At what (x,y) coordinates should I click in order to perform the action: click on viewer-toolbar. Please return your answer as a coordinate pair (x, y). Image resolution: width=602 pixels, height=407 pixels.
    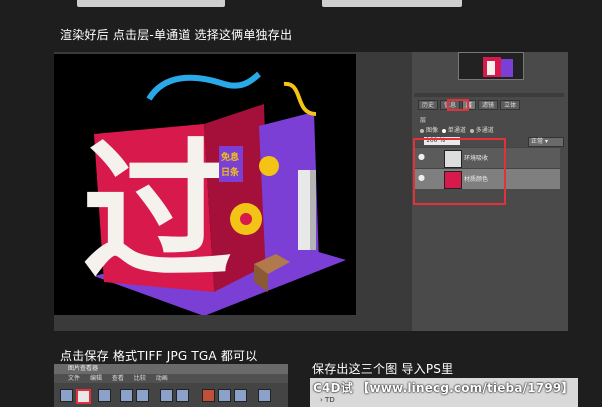
    Looking at the image, I should click on (171, 395).